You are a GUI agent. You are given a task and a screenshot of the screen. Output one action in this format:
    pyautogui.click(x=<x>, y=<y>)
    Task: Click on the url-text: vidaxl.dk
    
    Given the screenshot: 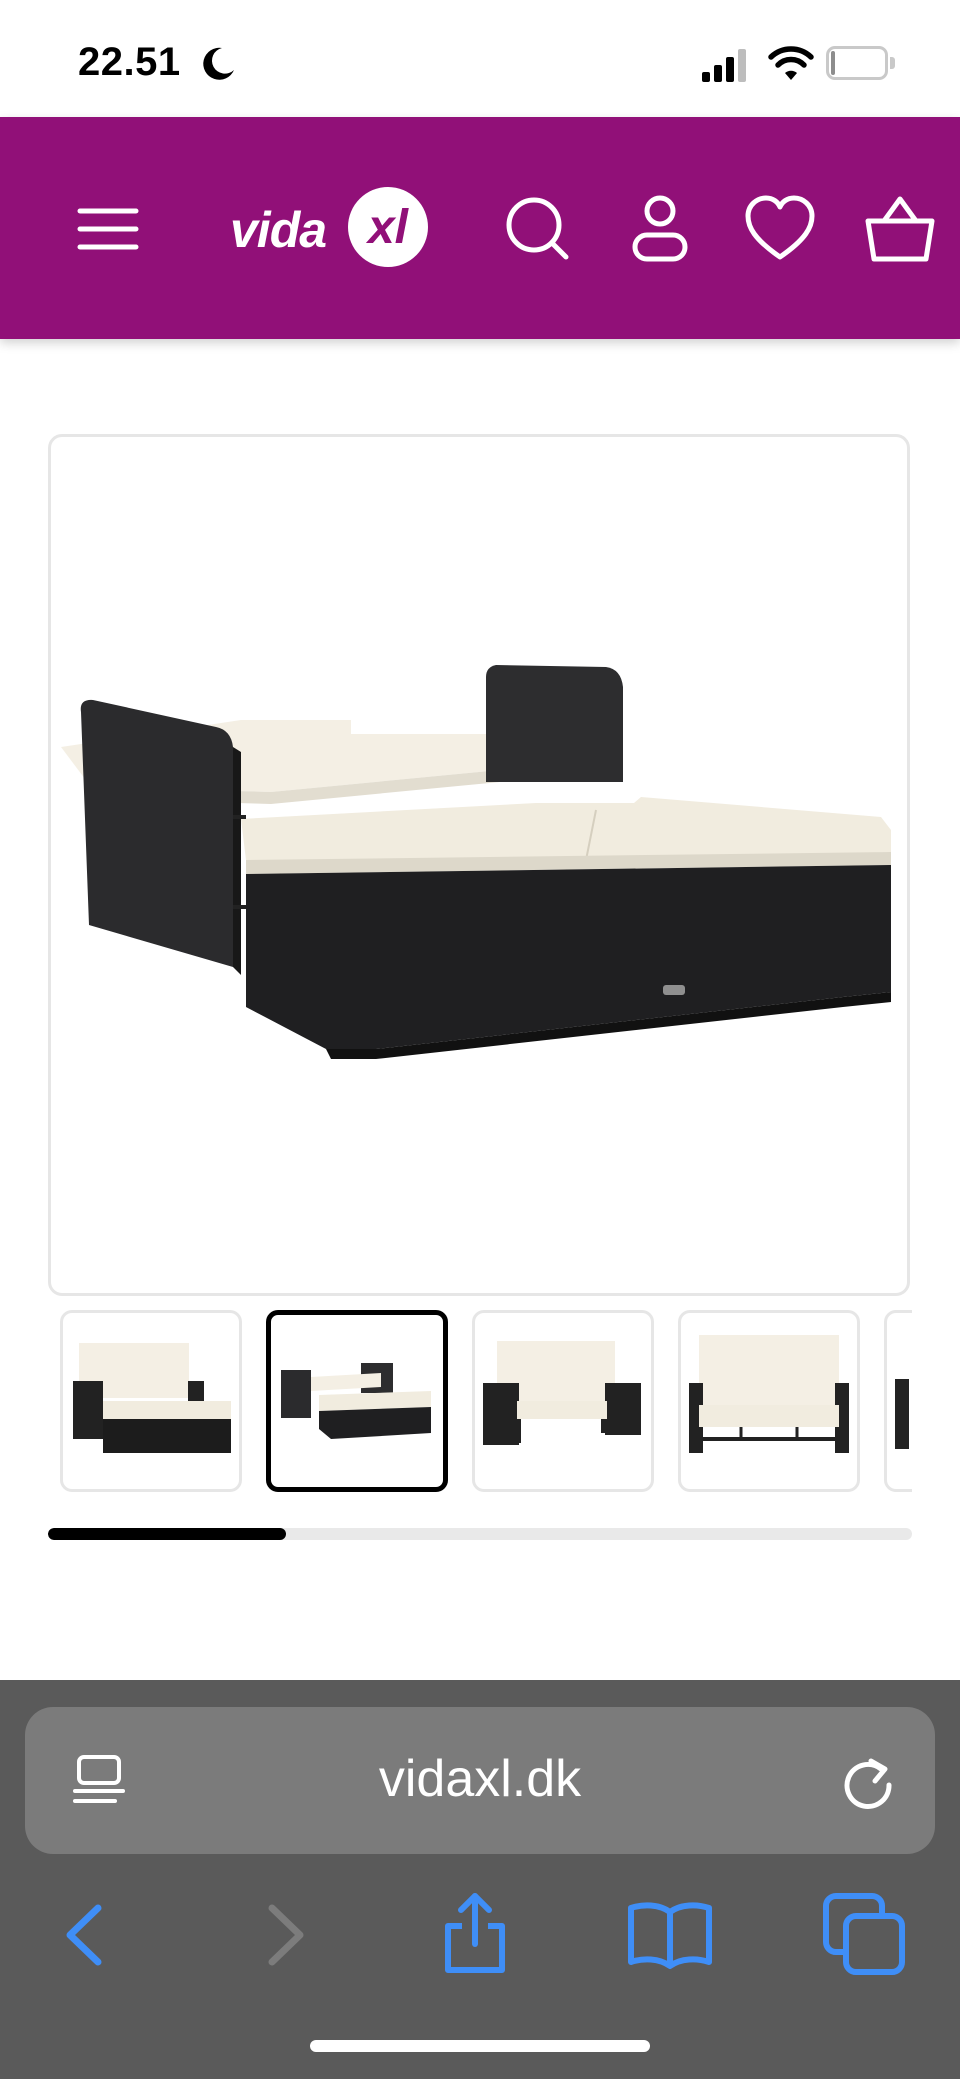 What is the action you would take?
    pyautogui.click(x=480, y=1779)
    